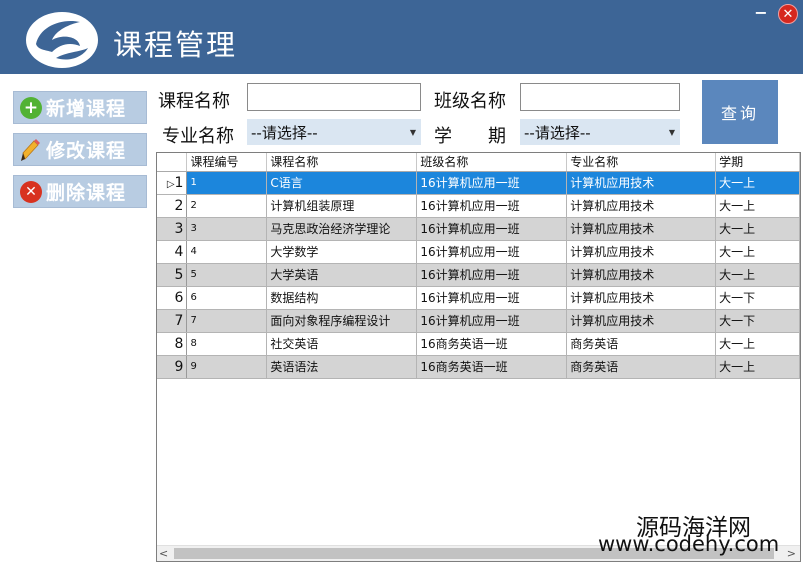  What do you see at coordinates (334, 97) in the screenshot?
I see `course-name-input` at bounding box center [334, 97].